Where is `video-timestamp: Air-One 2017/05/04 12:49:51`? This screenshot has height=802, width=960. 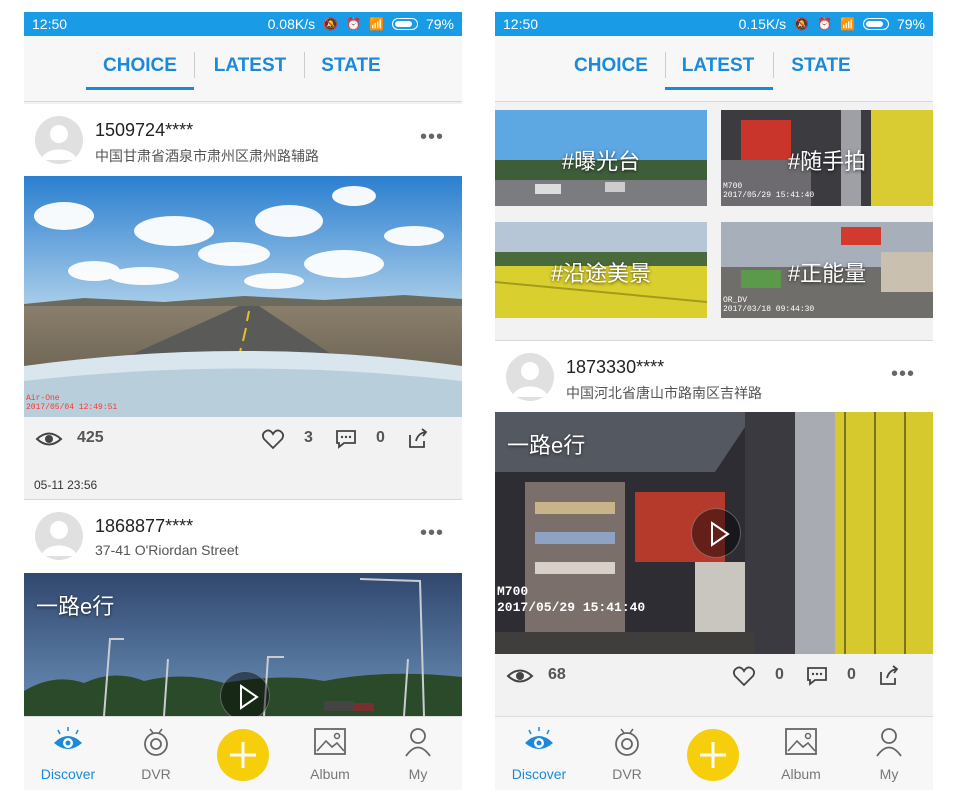 video-timestamp: Air-One 2017/05/04 12:49:51 is located at coordinates (72, 403).